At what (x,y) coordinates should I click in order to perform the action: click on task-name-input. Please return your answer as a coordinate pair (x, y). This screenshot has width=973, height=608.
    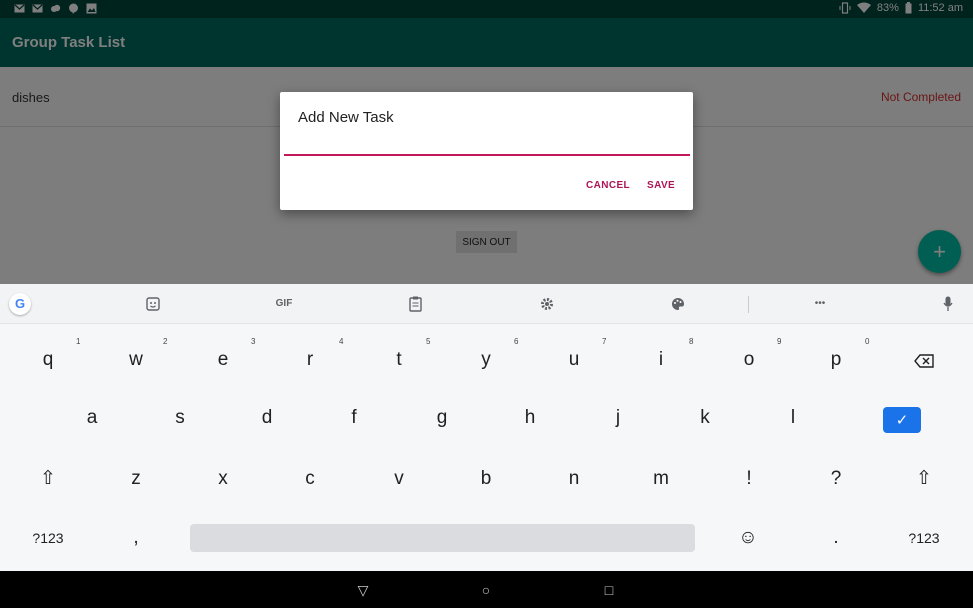
    Looking at the image, I should click on (487, 145).